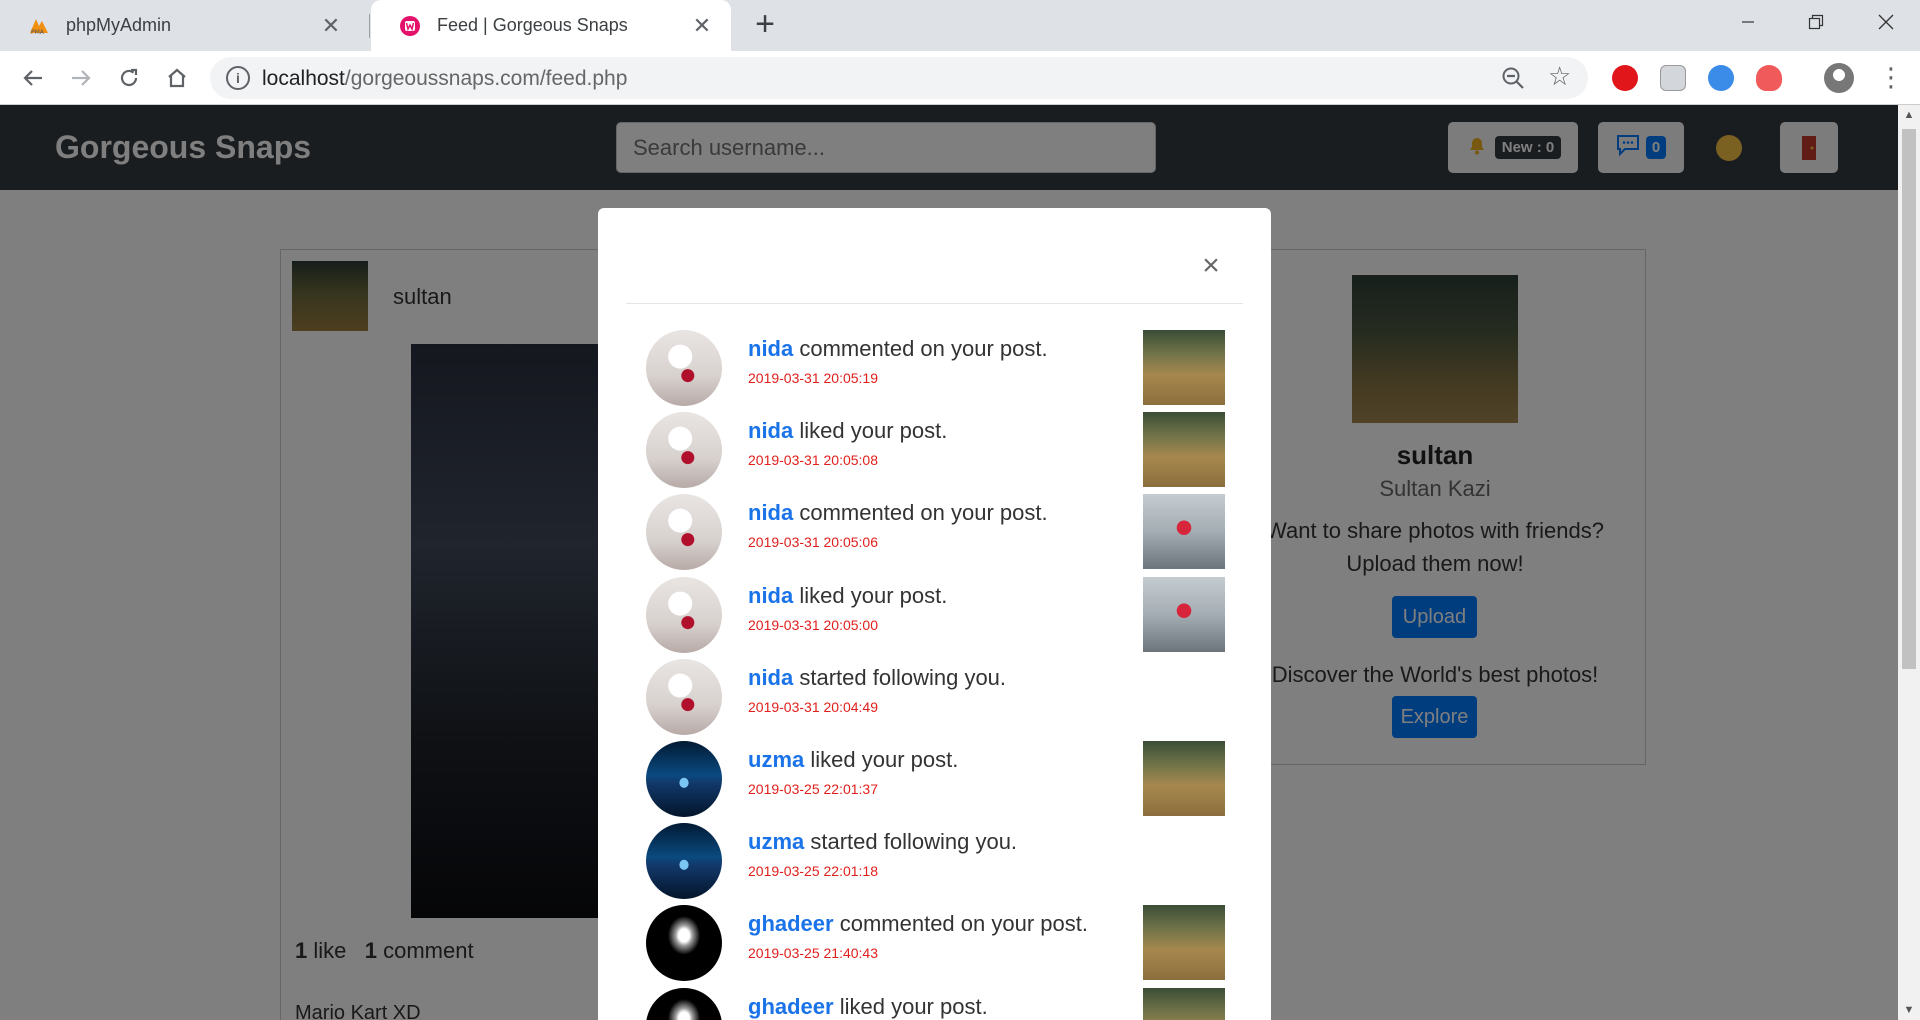 This screenshot has width=1920, height=1020. Describe the element at coordinates (532, 25) in the screenshot. I see `tab-title: Feed | Gorgeous Snaps` at that location.